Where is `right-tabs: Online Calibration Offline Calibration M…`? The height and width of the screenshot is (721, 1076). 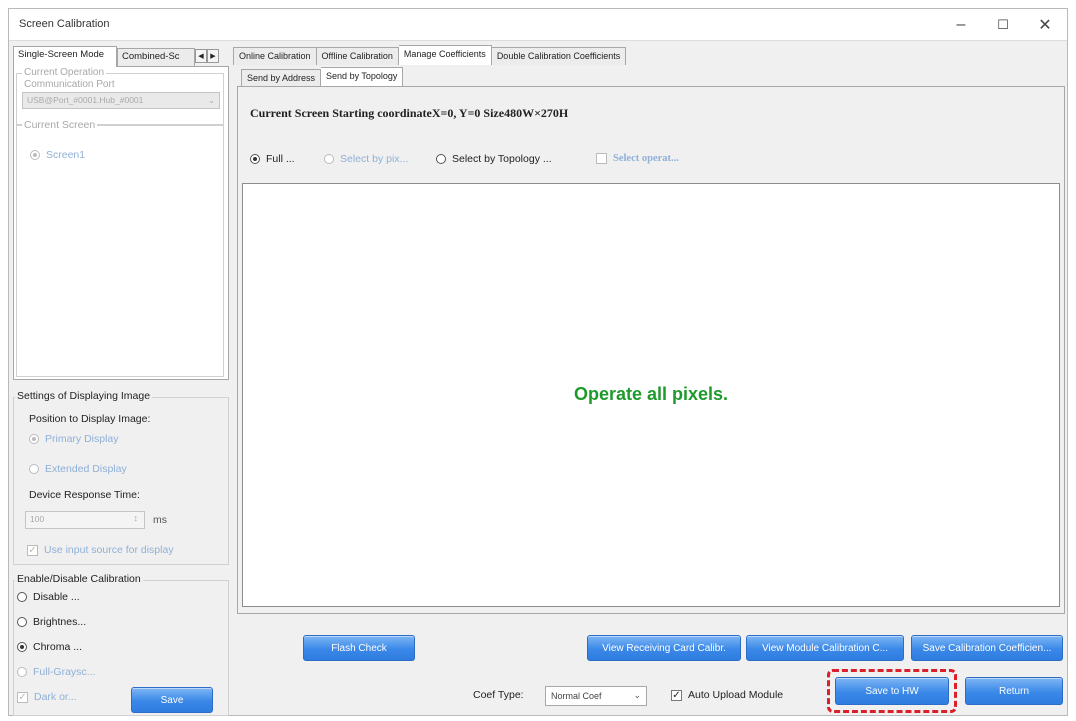
right-tabs: Online Calibration Offline Calibration M… is located at coordinates (430, 55).